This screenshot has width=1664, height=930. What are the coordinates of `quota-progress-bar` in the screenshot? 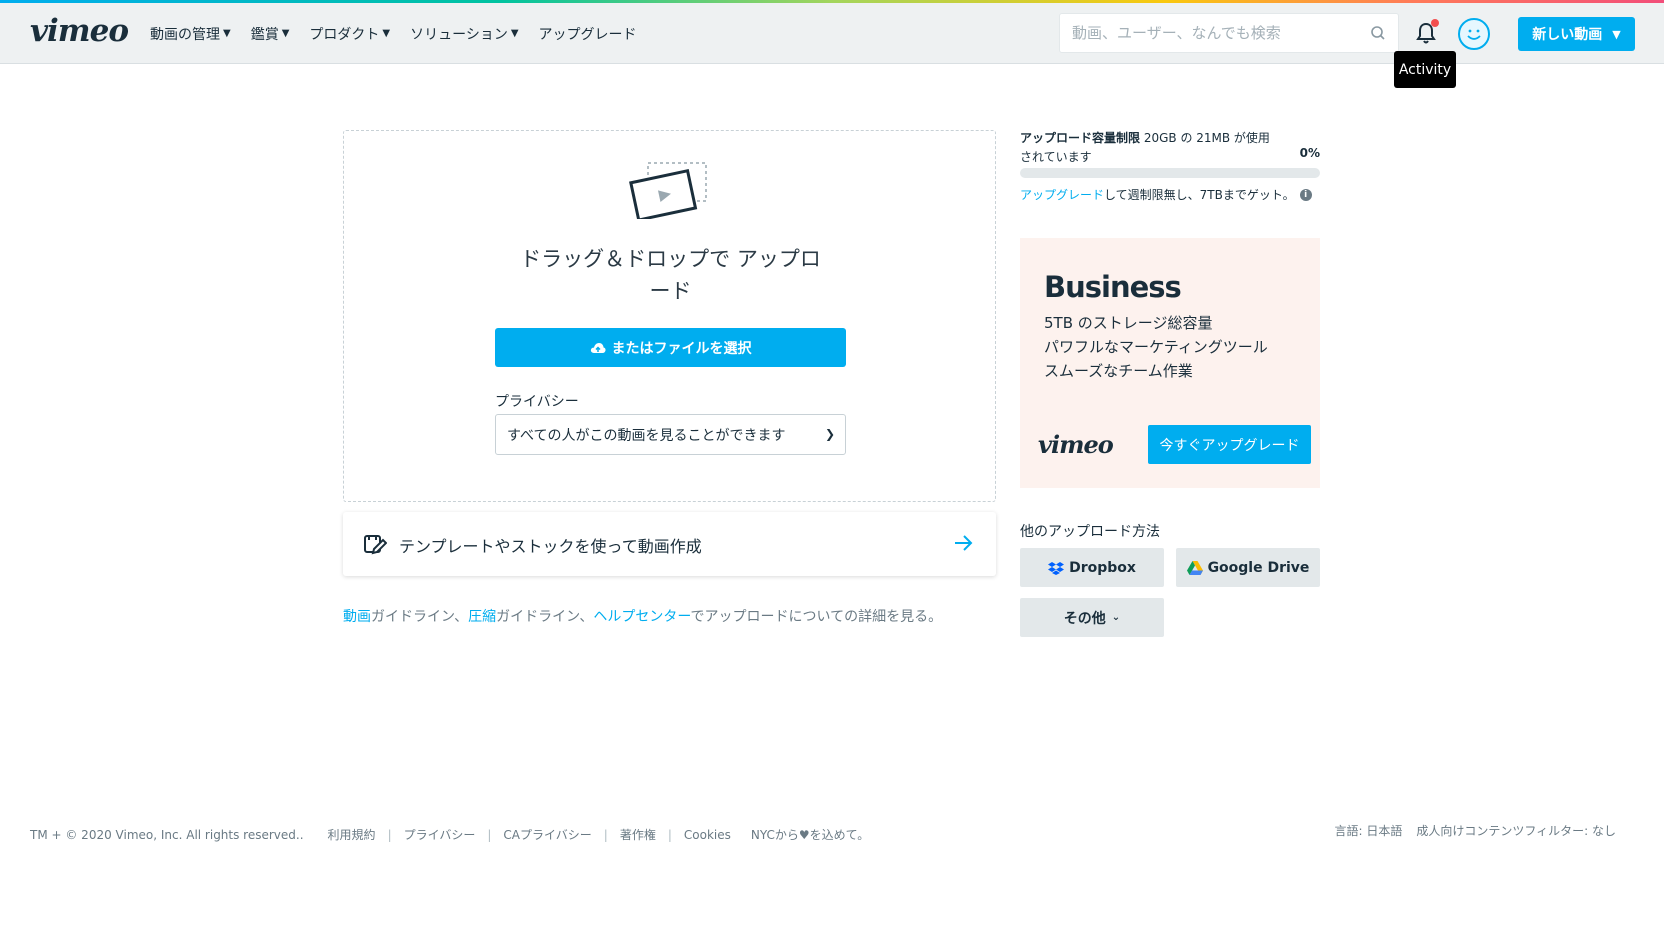 It's located at (1170, 173).